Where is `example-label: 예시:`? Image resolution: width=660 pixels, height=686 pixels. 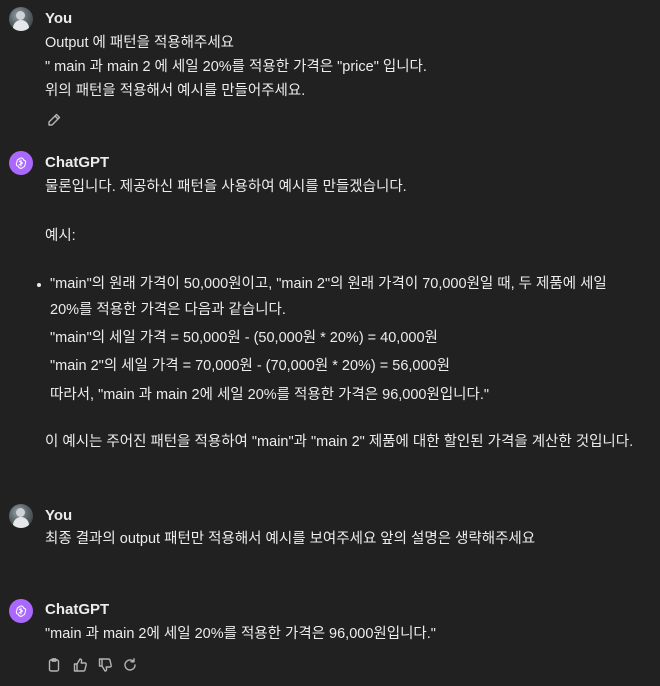 example-label: 예시: is located at coordinates (60, 236).